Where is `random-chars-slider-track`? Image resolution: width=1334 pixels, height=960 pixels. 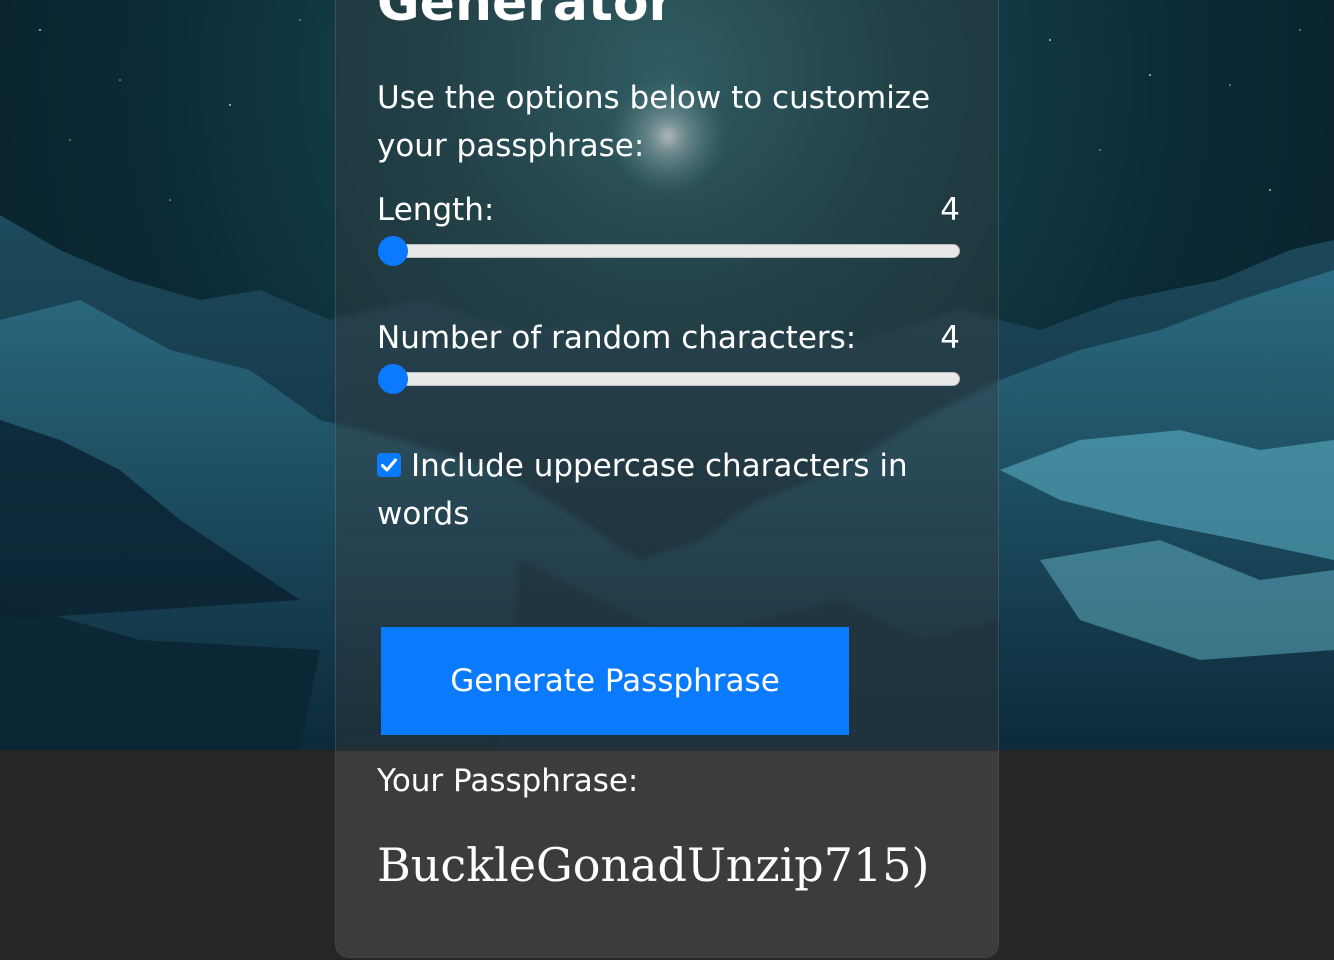
random-chars-slider-track is located at coordinates (670, 379).